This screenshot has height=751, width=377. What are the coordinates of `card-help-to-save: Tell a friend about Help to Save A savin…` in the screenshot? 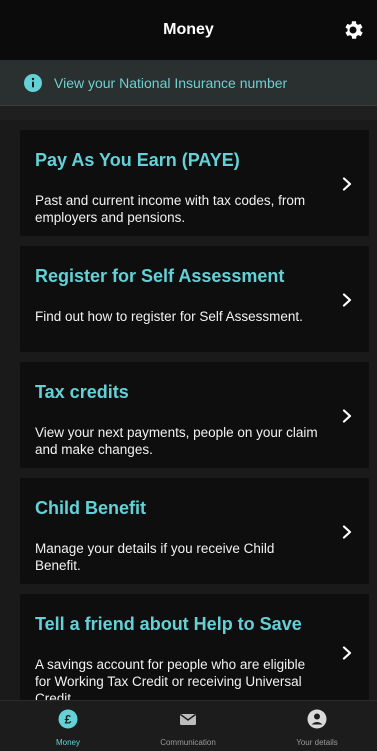 It's located at (194, 647).